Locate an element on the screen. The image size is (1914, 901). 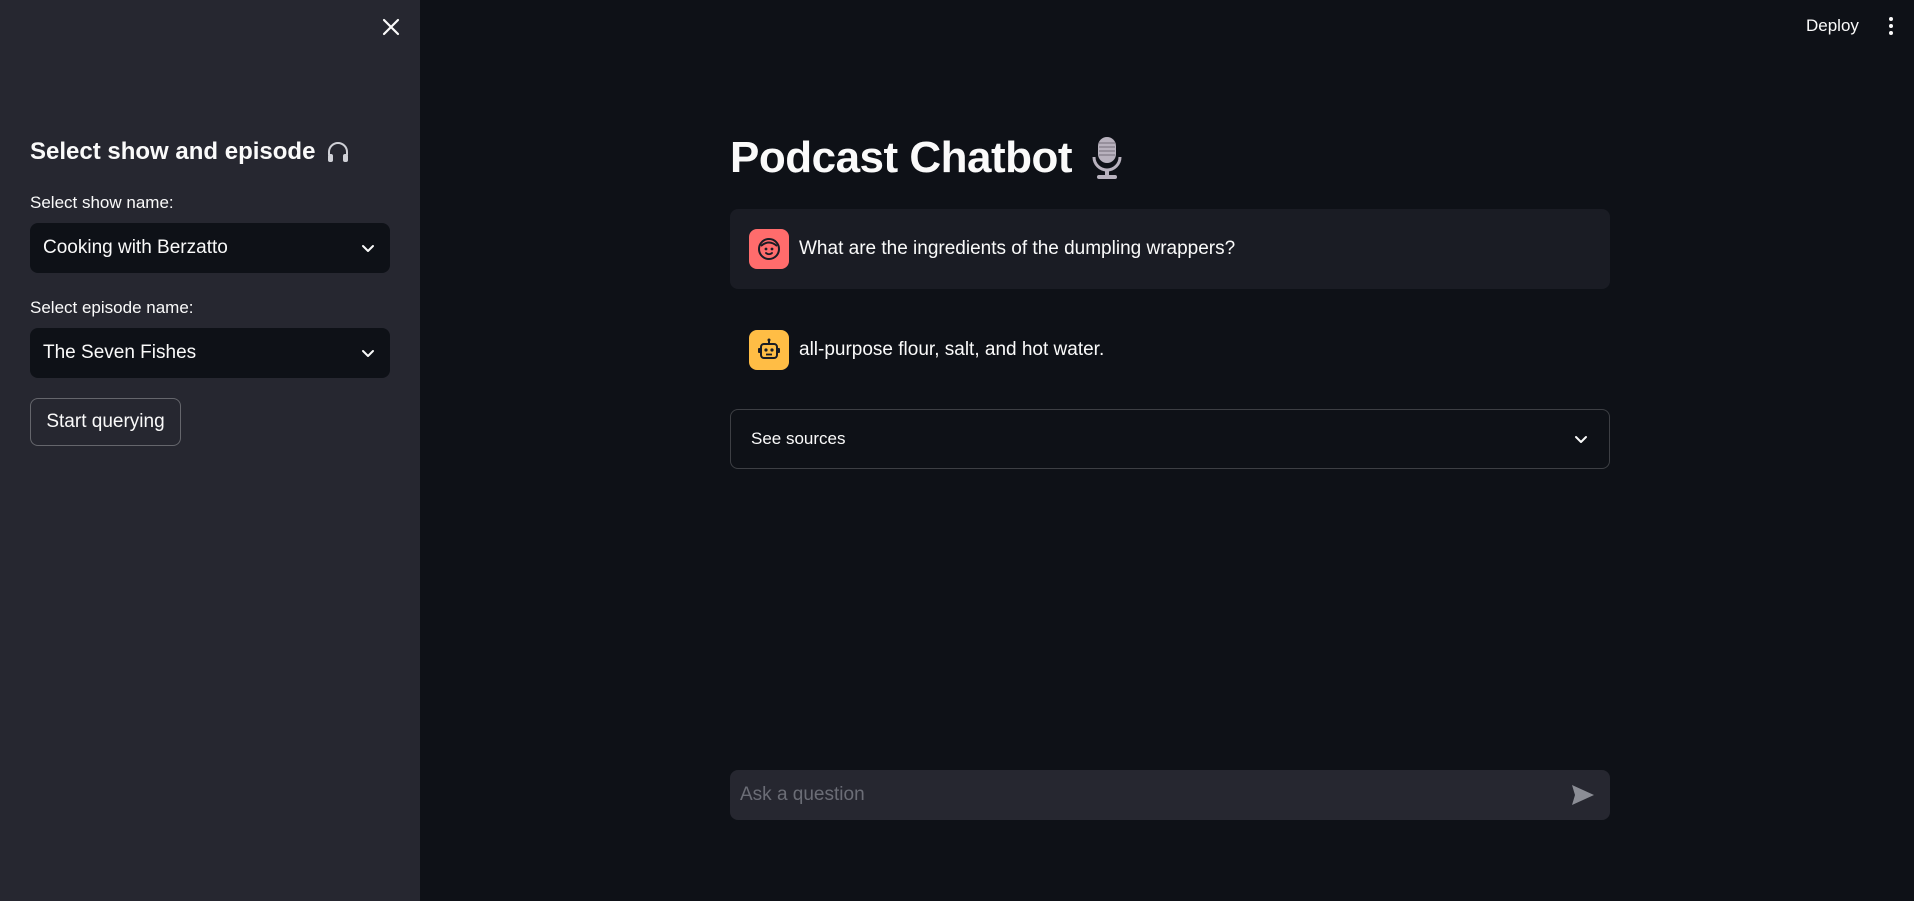
main-menu-button is located at coordinates (1891, 26).